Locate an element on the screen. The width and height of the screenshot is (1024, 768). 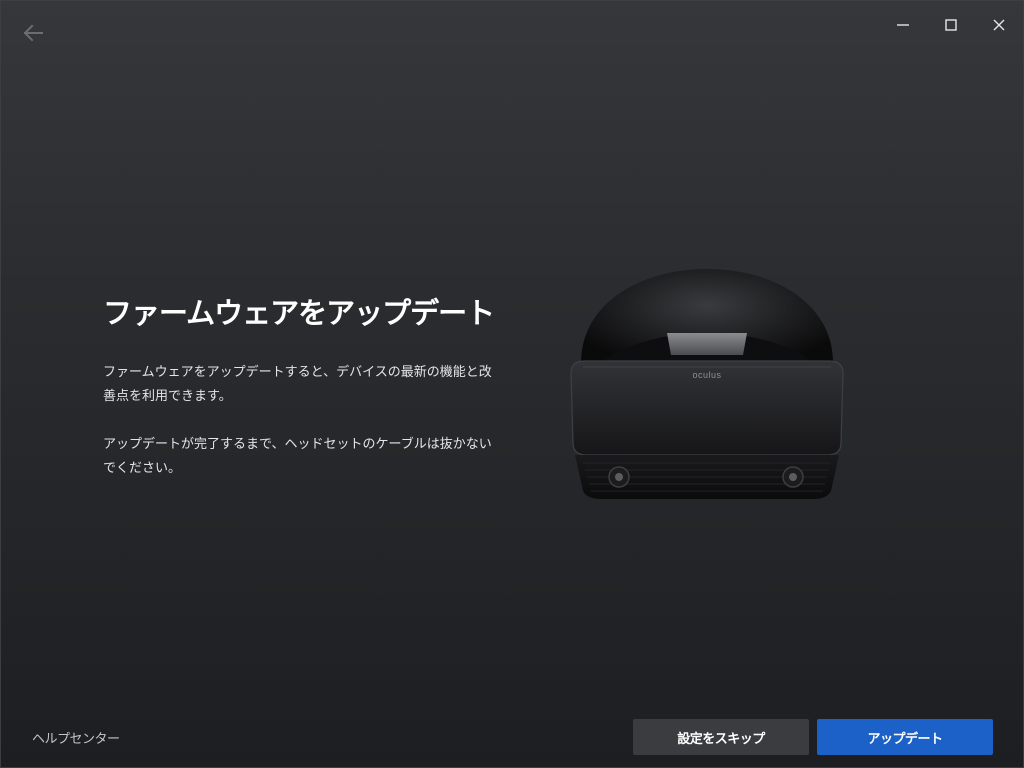
close-button is located at coordinates (999, 25).